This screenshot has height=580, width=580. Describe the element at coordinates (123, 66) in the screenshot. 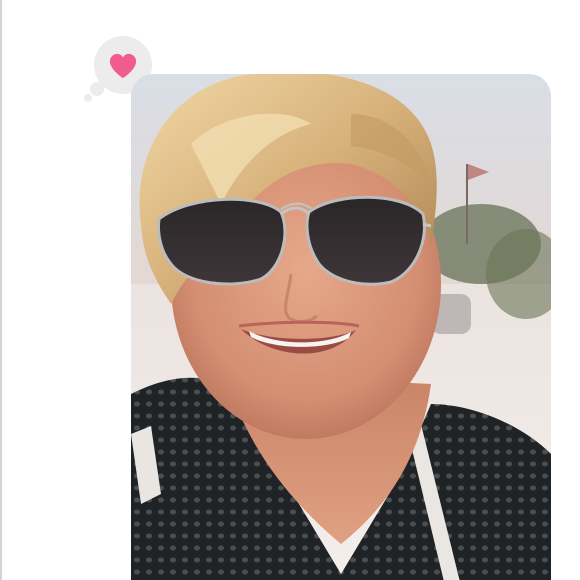

I see `heart-icon` at that location.